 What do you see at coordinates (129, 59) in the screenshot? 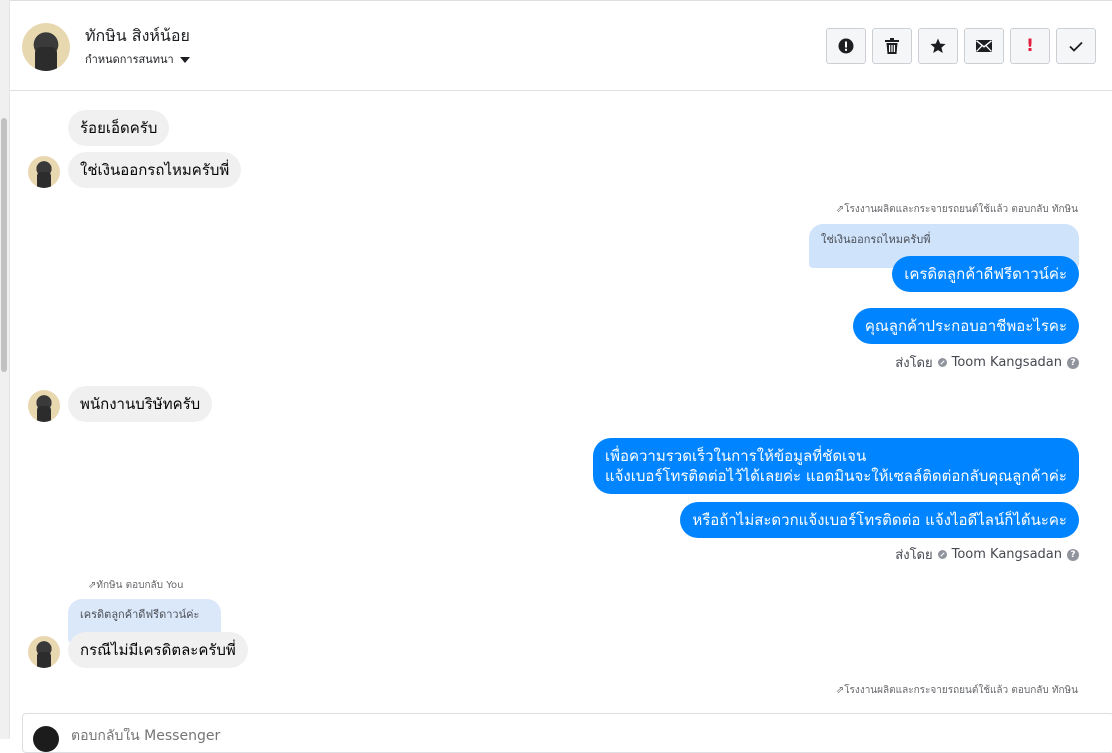
I see `conversation-settings-label: กำหนดการสนทนา` at bounding box center [129, 59].